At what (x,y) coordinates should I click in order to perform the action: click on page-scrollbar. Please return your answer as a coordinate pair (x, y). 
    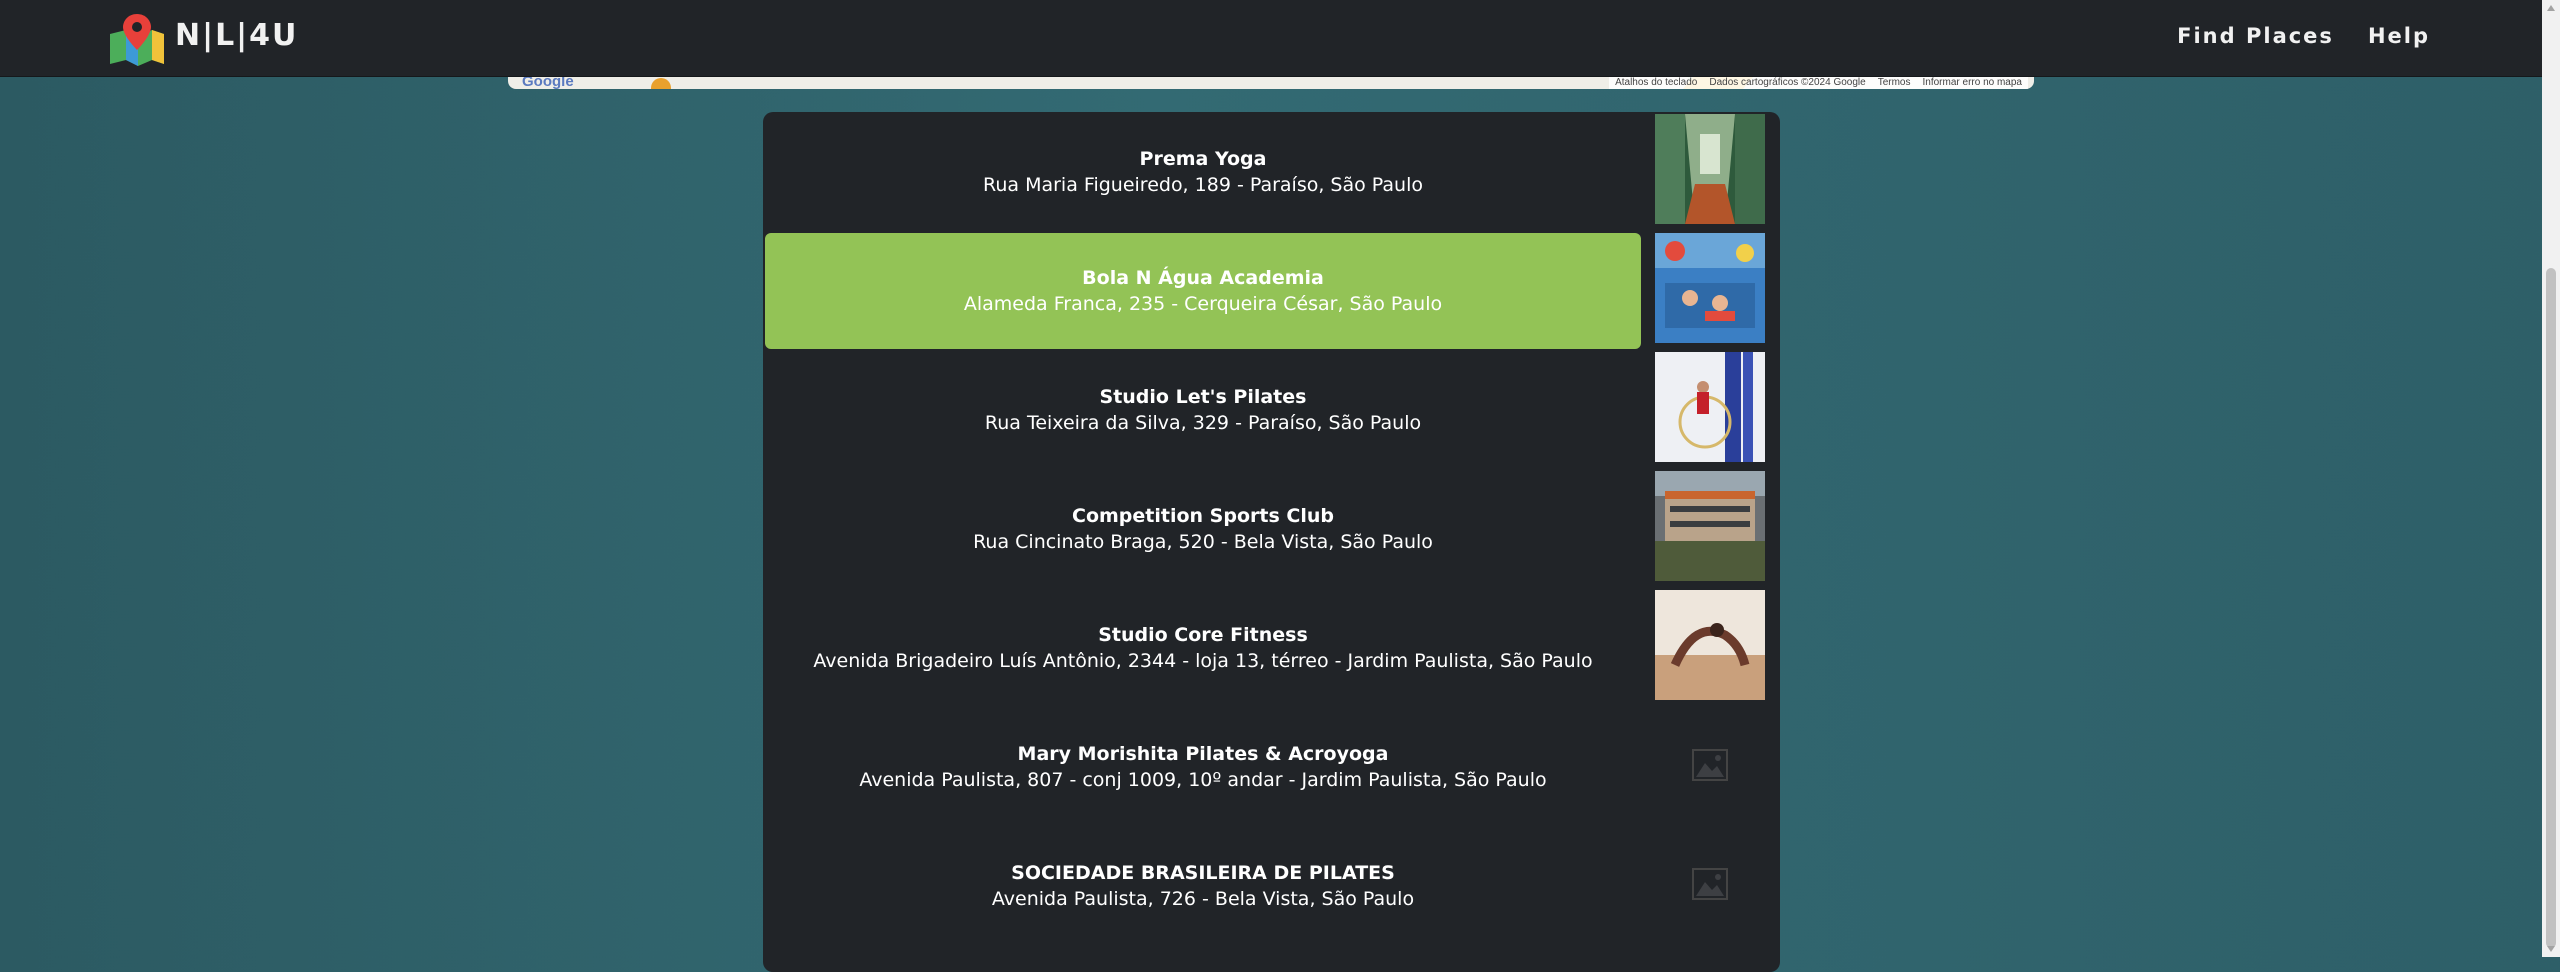
    Looking at the image, I should click on (2551, 478).